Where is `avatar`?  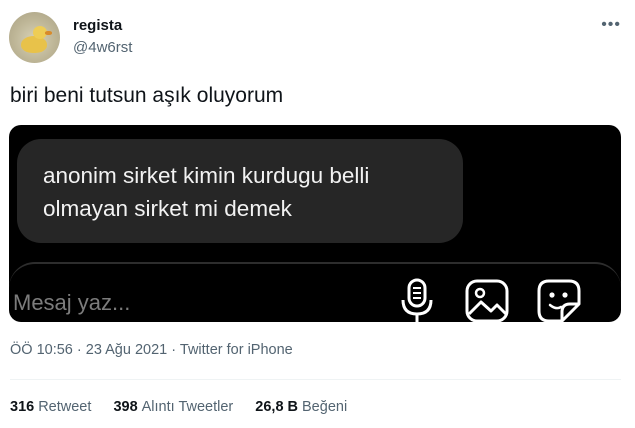
avatar is located at coordinates (34, 37).